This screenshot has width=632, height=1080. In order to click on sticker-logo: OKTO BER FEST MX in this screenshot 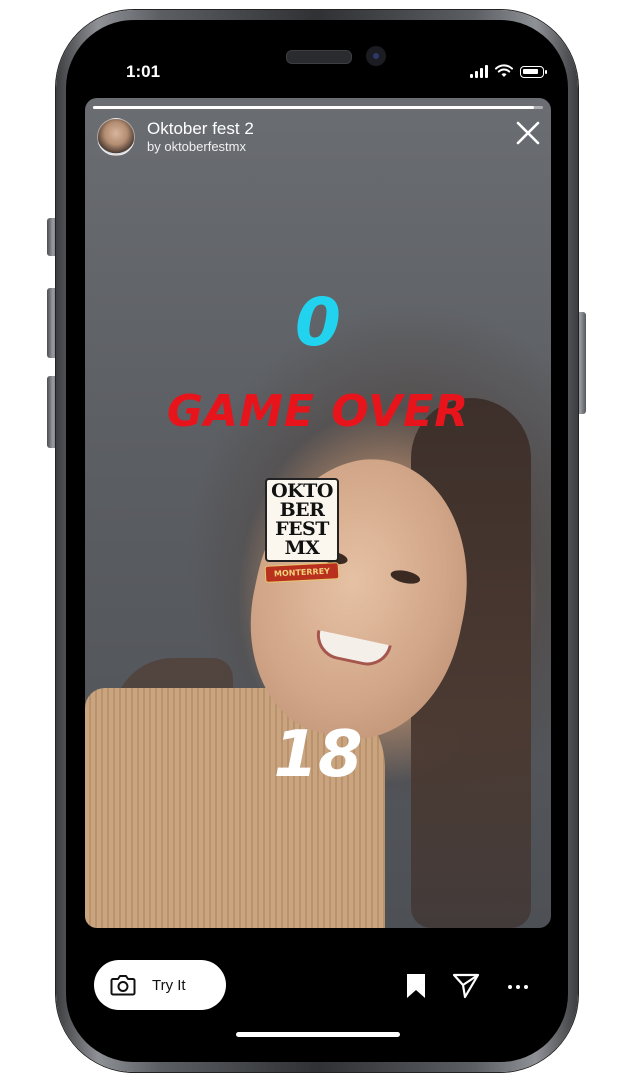, I will do `click(302, 520)`.